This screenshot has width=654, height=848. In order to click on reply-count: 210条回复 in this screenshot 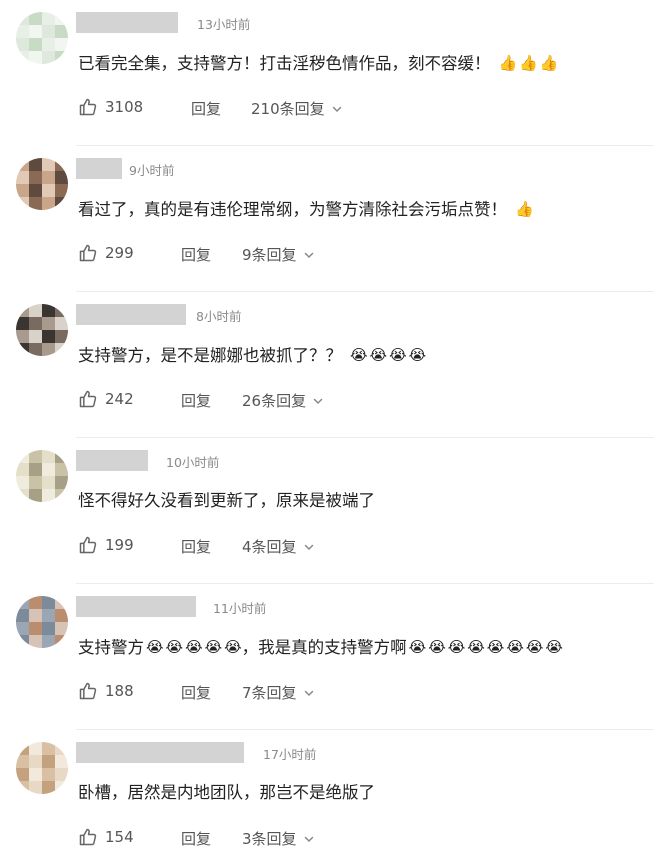, I will do `click(288, 109)`.